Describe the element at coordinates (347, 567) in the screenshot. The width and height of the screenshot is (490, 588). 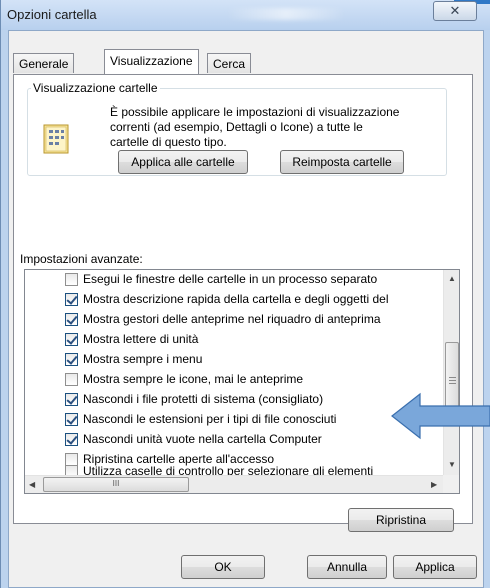
I see `cancel-button: Annulla` at that location.